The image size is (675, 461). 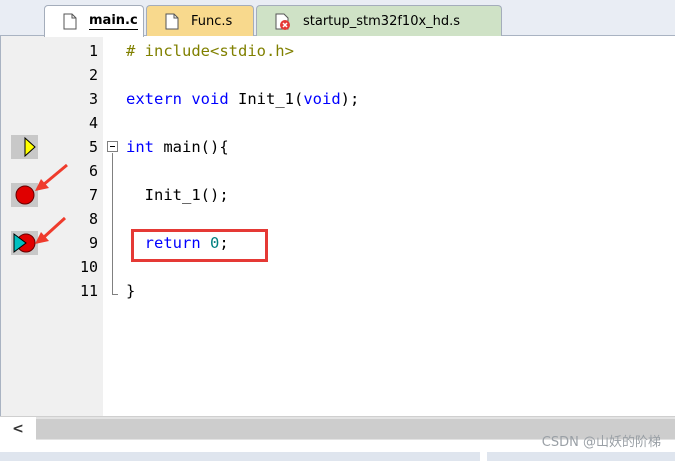 What do you see at coordinates (88, 291) in the screenshot?
I see `line-number: 11` at bounding box center [88, 291].